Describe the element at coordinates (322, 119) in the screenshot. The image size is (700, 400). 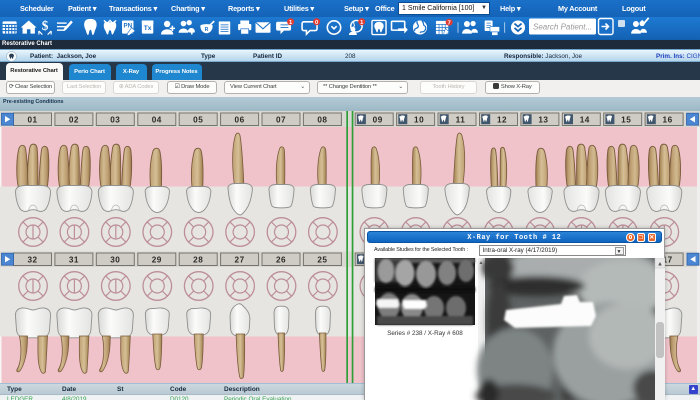
I see `svg-text: 08` at that location.